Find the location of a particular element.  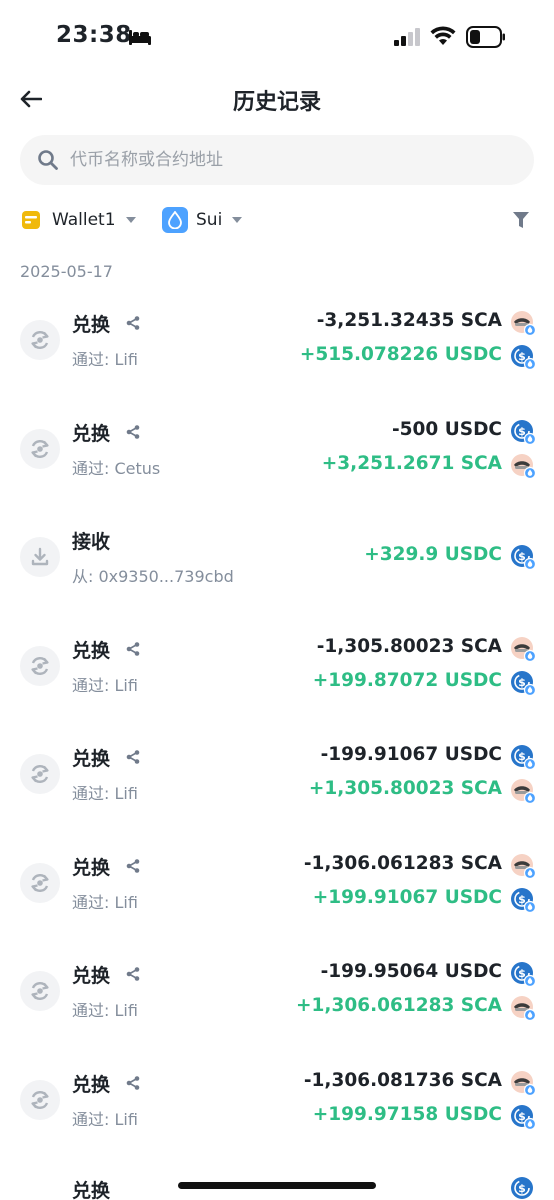

chain-label: Sui is located at coordinates (209, 220).